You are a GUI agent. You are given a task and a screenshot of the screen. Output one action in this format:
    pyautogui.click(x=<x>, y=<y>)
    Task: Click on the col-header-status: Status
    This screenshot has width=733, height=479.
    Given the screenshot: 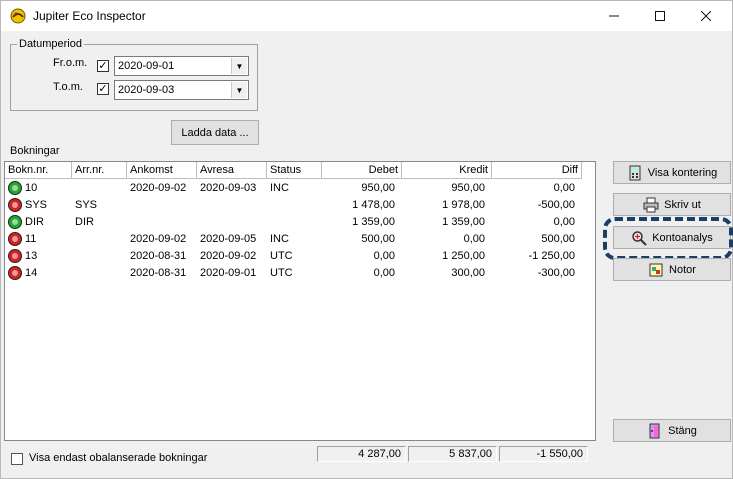 What is the action you would take?
    pyautogui.click(x=294, y=170)
    